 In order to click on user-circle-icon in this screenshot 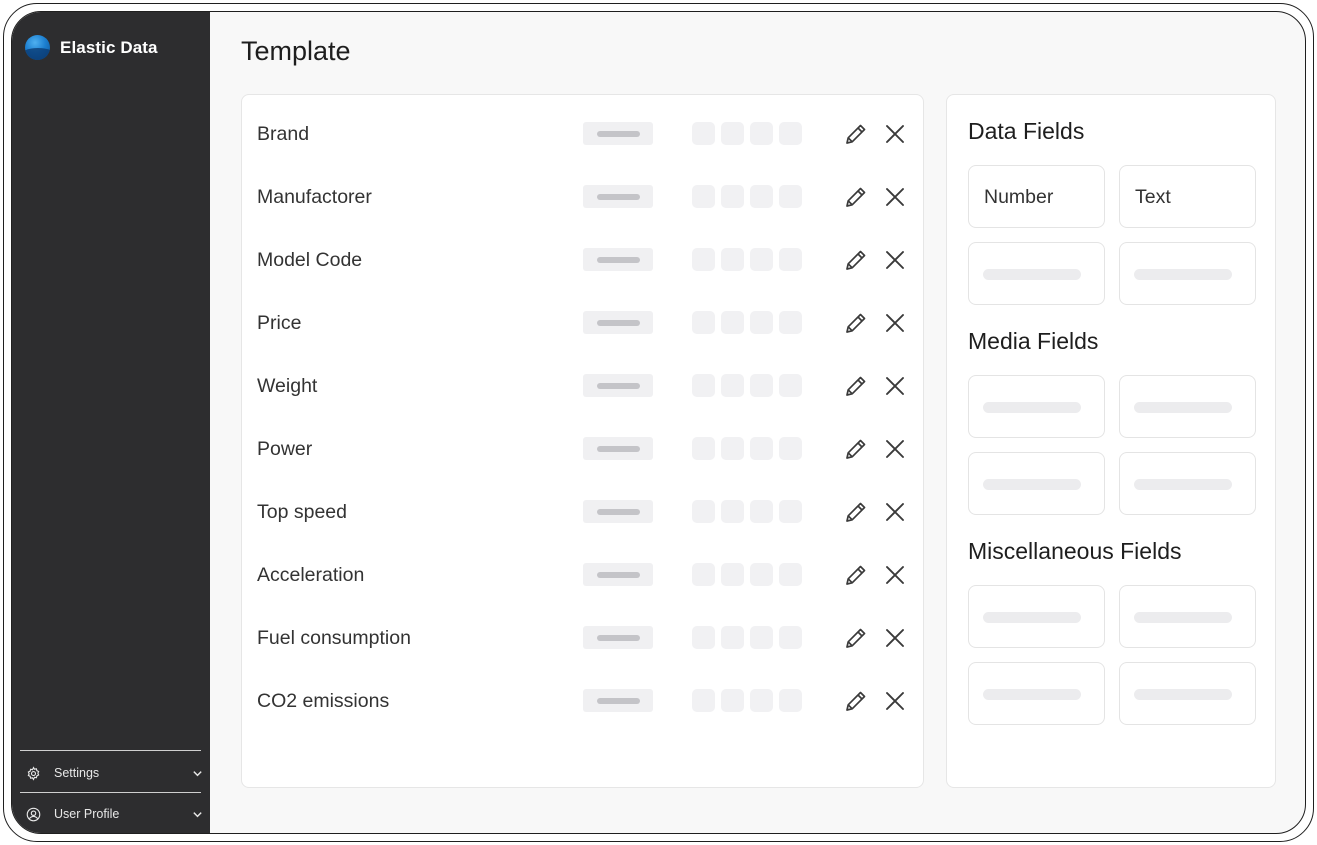, I will do `click(33, 814)`.